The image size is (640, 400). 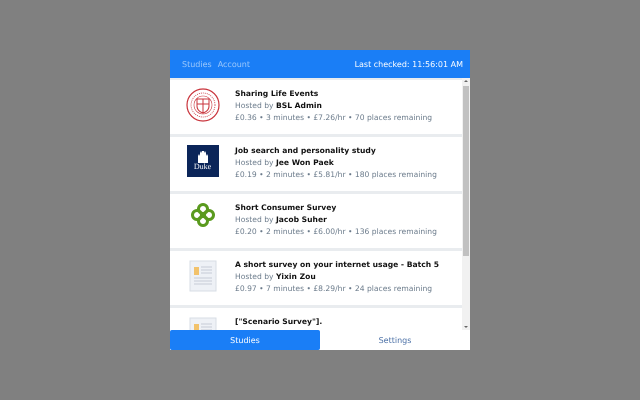 What do you see at coordinates (203, 215) in the screenshot?
I see `knot-logo-icon` at bounding box center [203, 215].